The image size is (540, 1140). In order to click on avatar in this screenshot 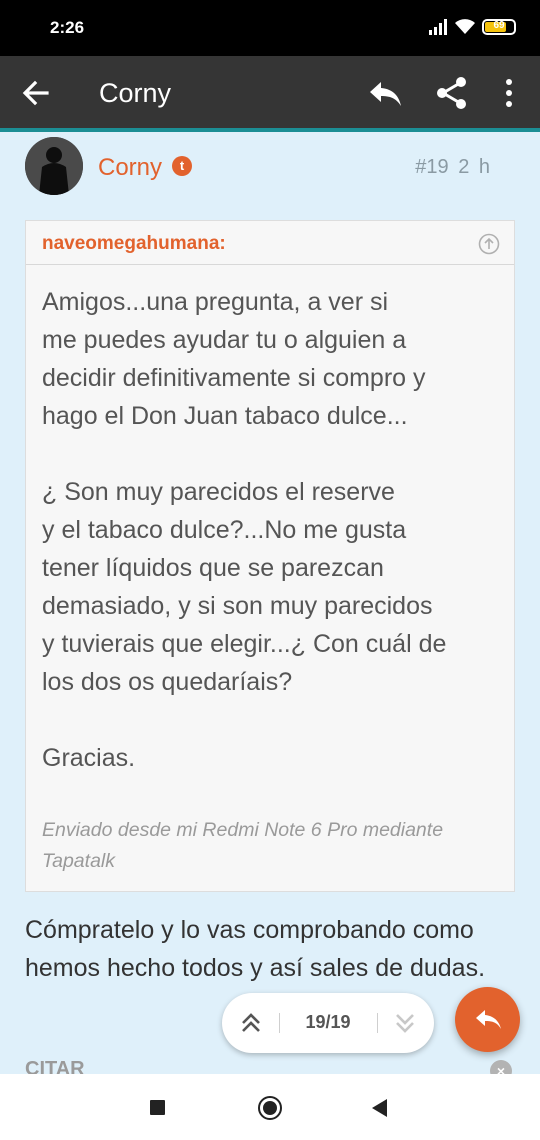, I will do `click(54, 166)`.